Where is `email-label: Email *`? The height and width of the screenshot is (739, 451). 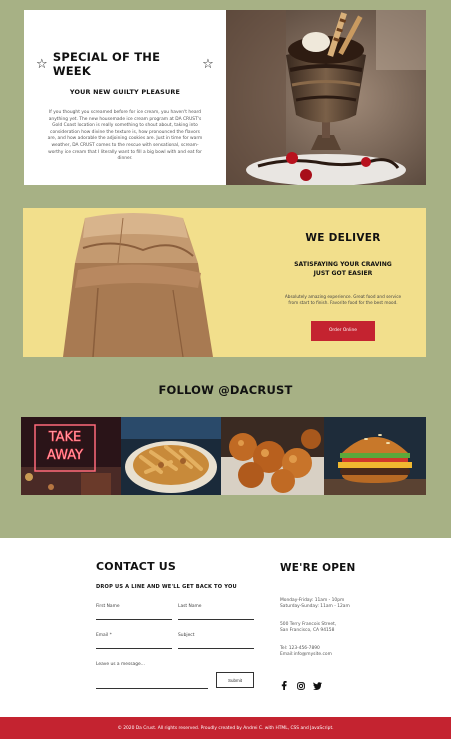
email-label: Email * is located at coordinates (104, 635).